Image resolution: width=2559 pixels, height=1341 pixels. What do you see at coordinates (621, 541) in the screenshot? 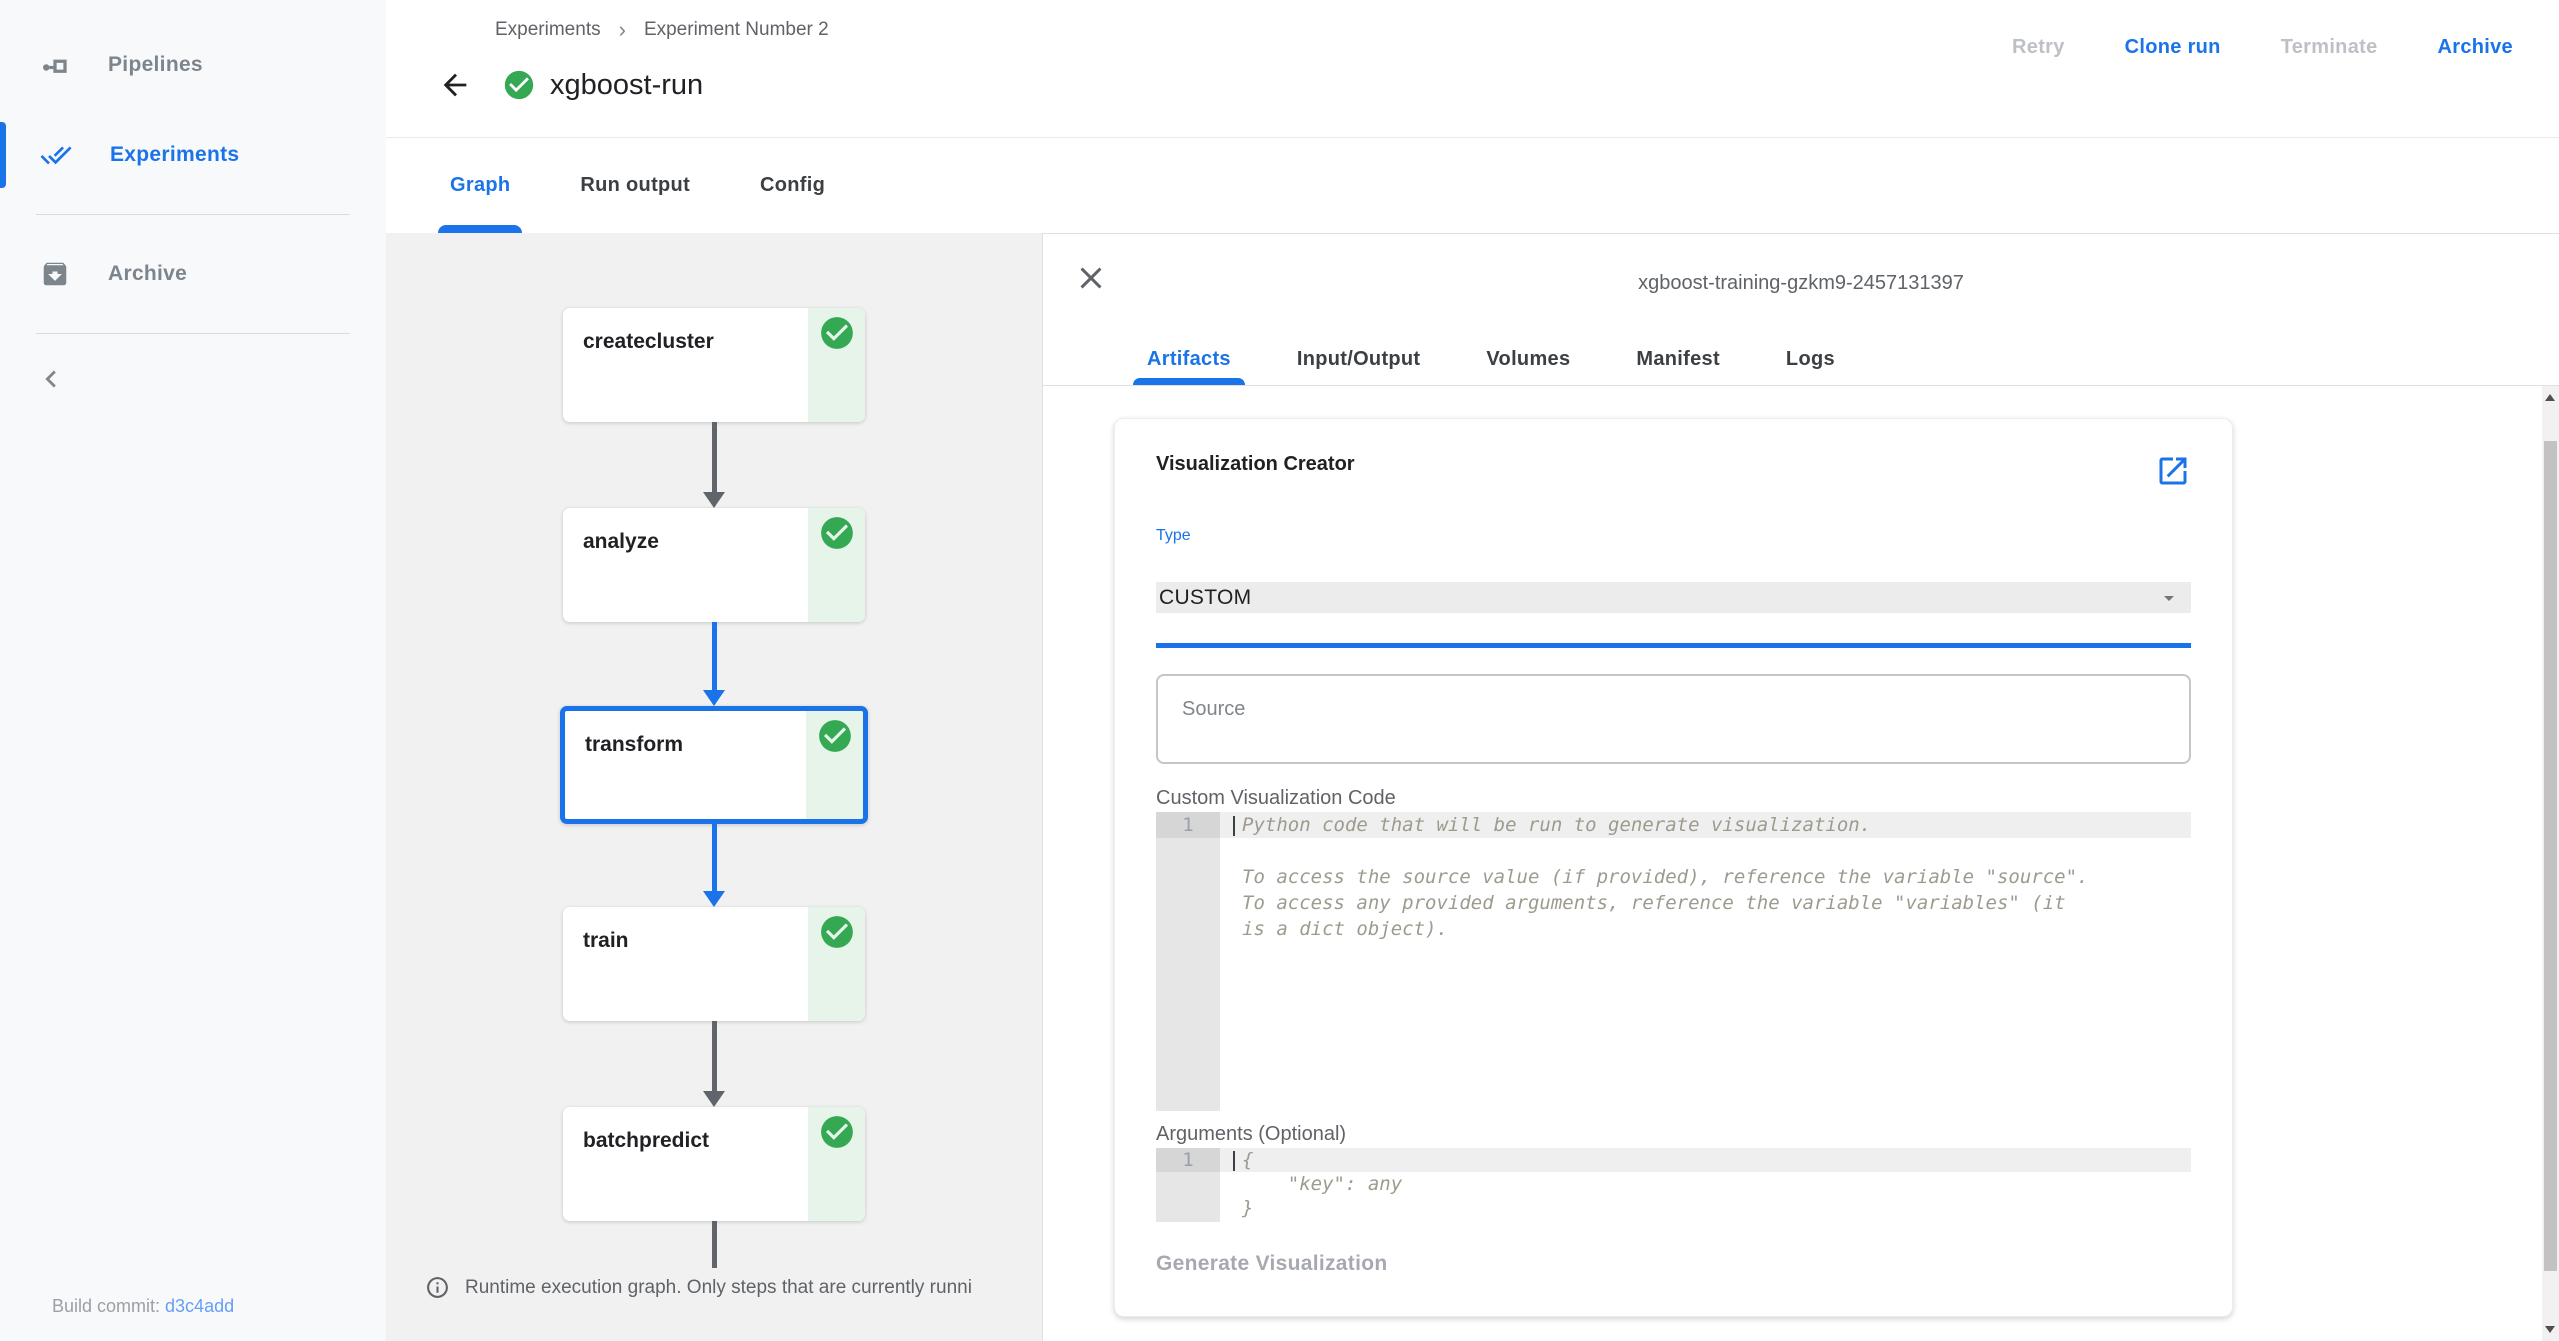
I see `node-label: analyze` at bounding box center [621, 541].